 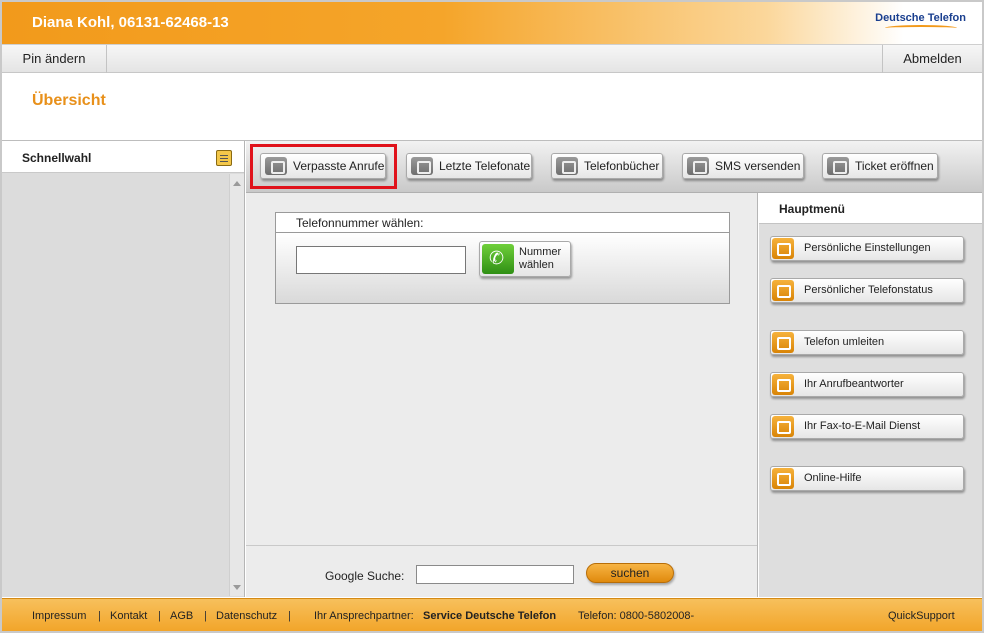 What do you see at coordinates (365, 576) in the screenshot?
I see `google-search-label: Google Suche:` at bounding box center [365, 576].